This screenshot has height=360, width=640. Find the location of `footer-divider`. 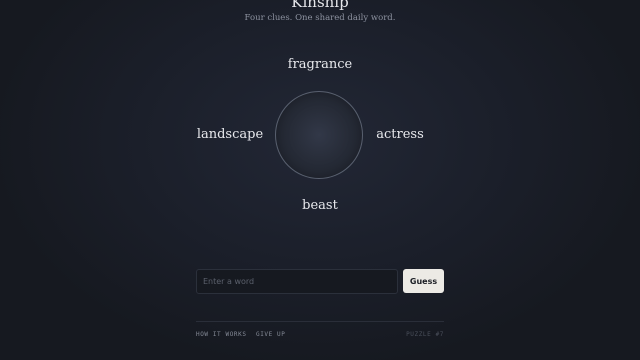

footer-divider is located at coordinates (320, 321).